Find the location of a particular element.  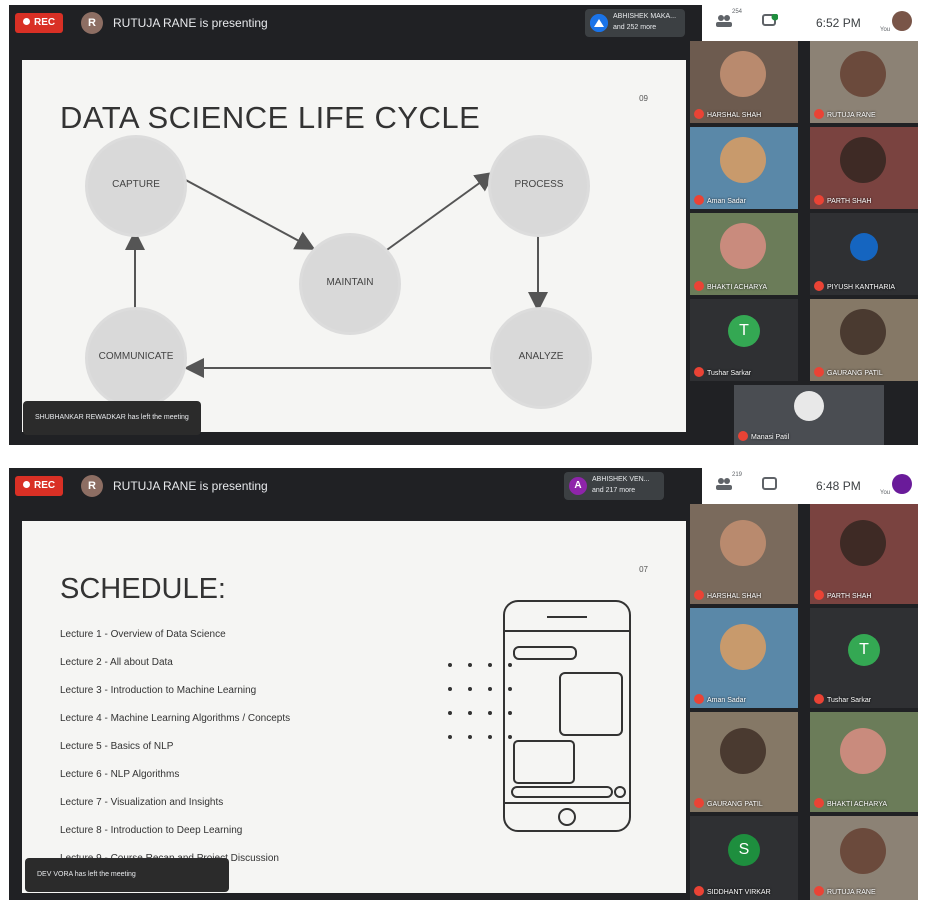

node-communicate-label: COMMUNICATE is located at coordinates (136, 356).